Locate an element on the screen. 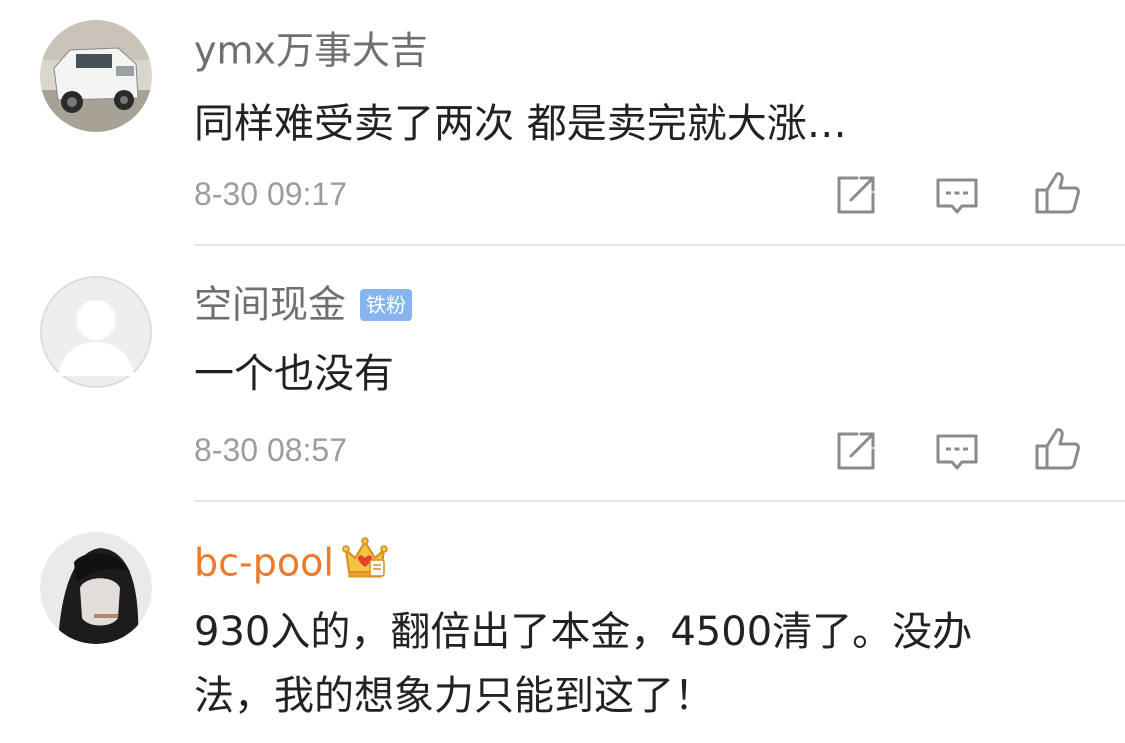 The width and height of the screenshot is (1125, 743). username: ymx万事大吉 is located at coordinates (311, 49).